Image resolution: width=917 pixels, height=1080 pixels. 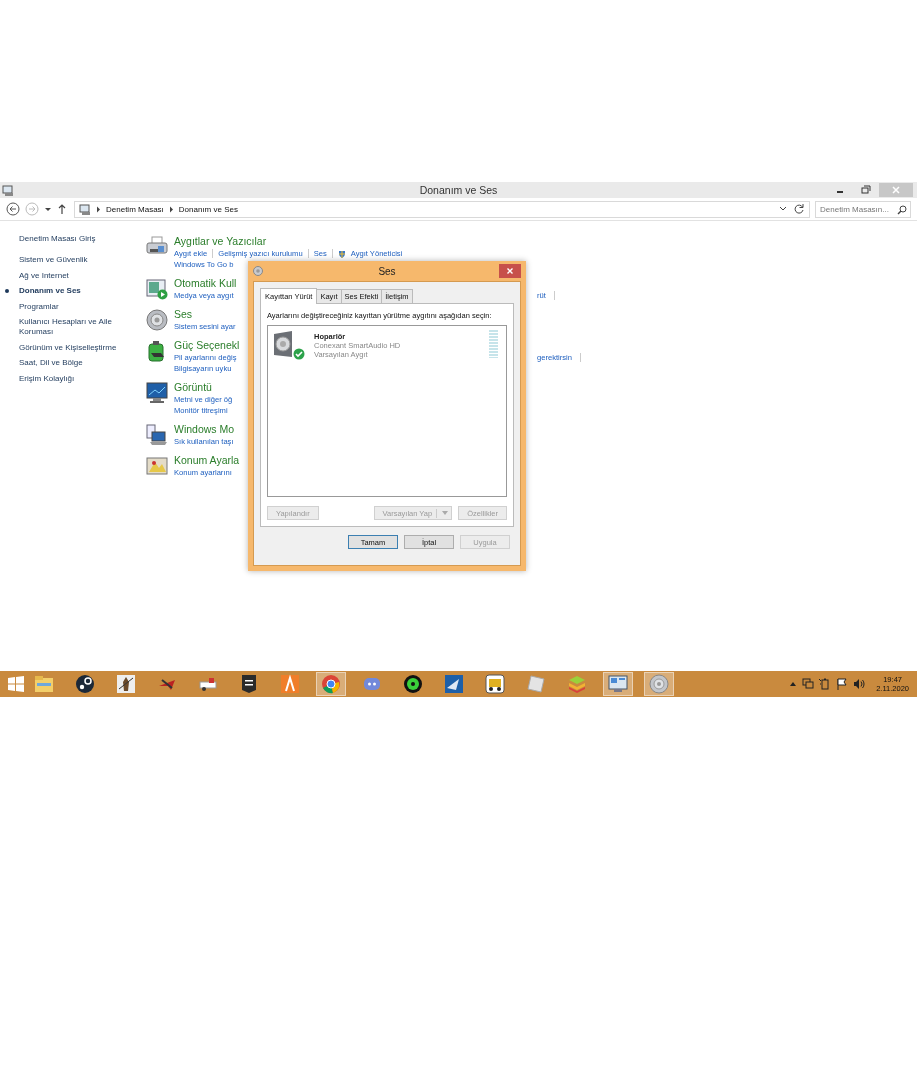 What do you see at coordinates (62, 209) in the screenshot?
I see `up-arrow-icon` at bounding box center [62, 209].